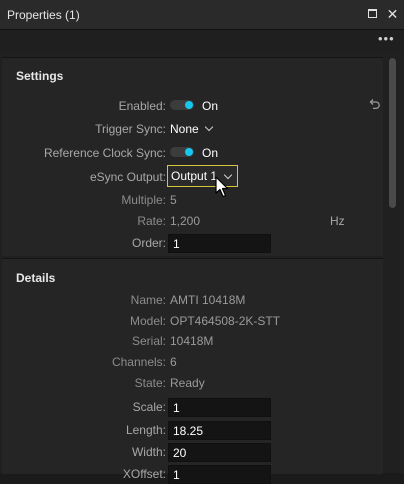 The height and width of the screenshot is (484, 404). I want to click on state-label: State:, so click(150, 383).